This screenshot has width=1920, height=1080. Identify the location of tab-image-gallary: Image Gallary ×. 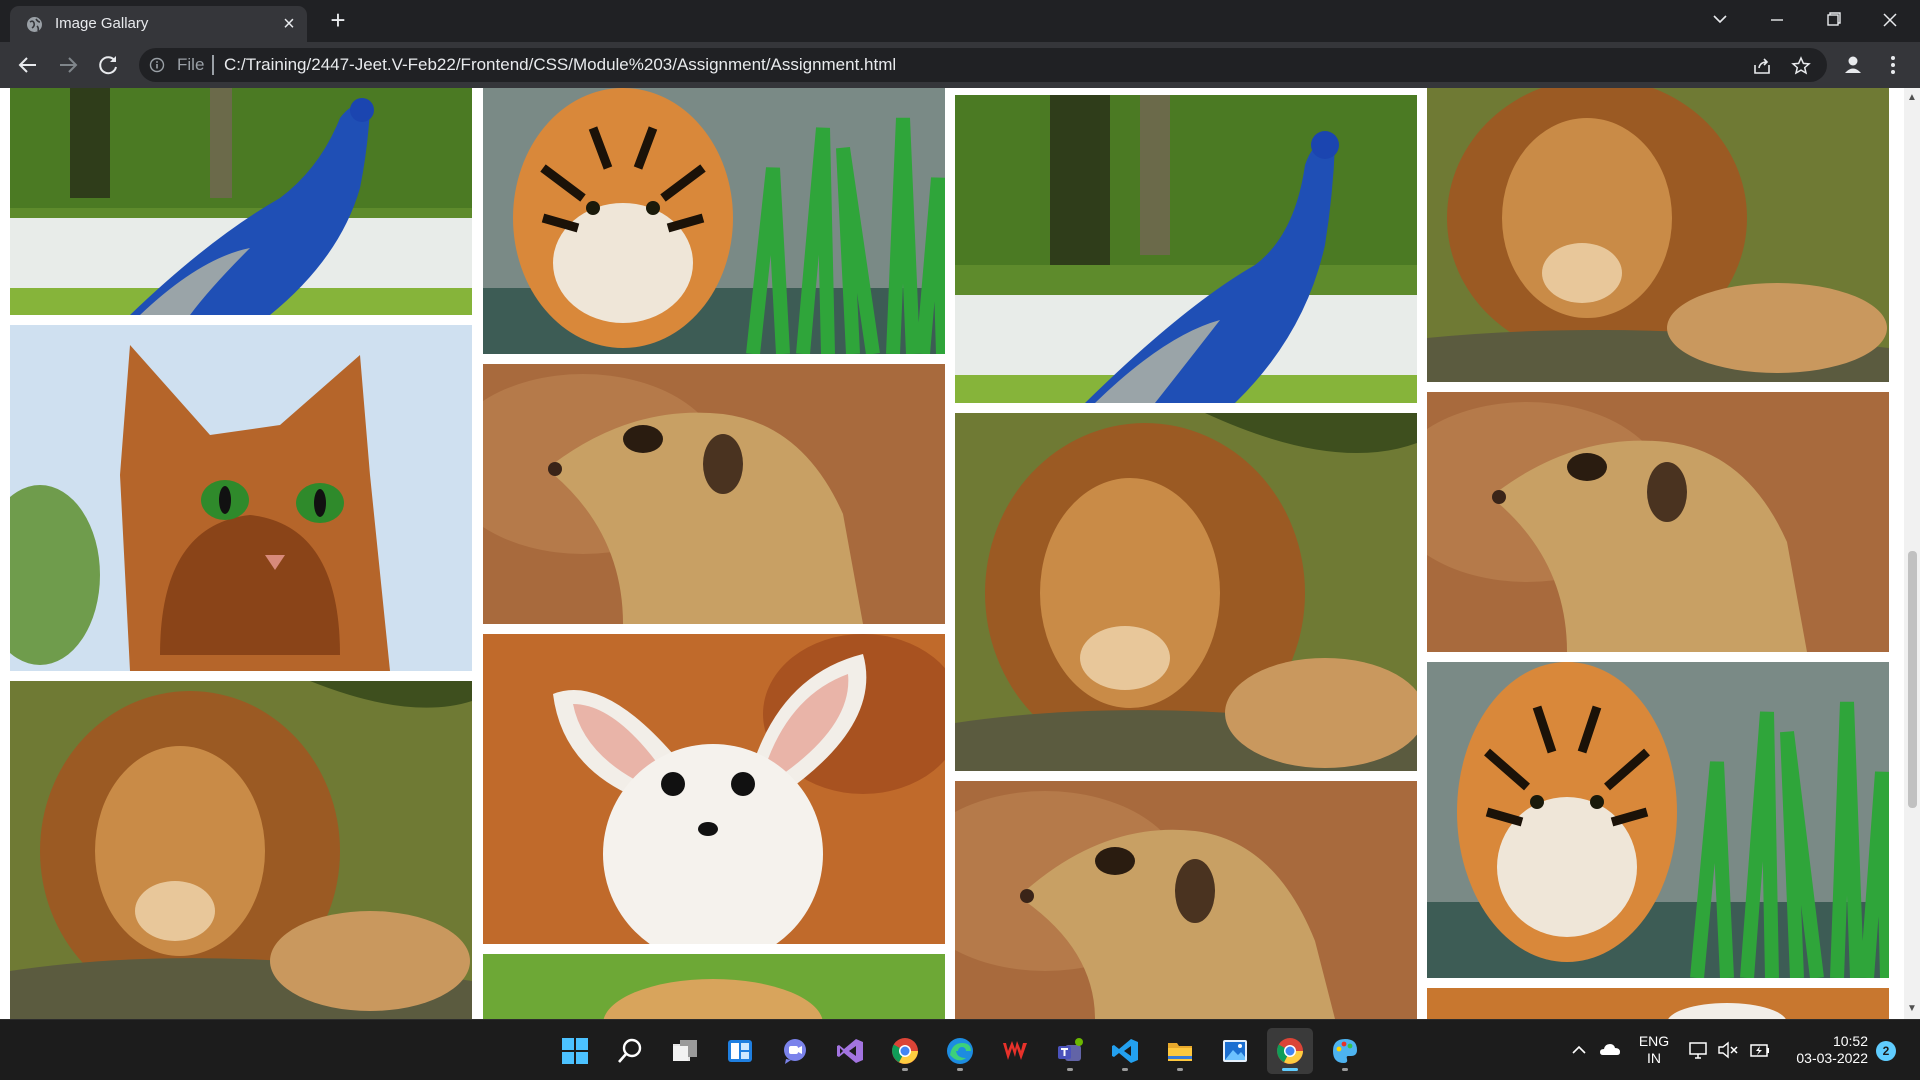
(158, 24).